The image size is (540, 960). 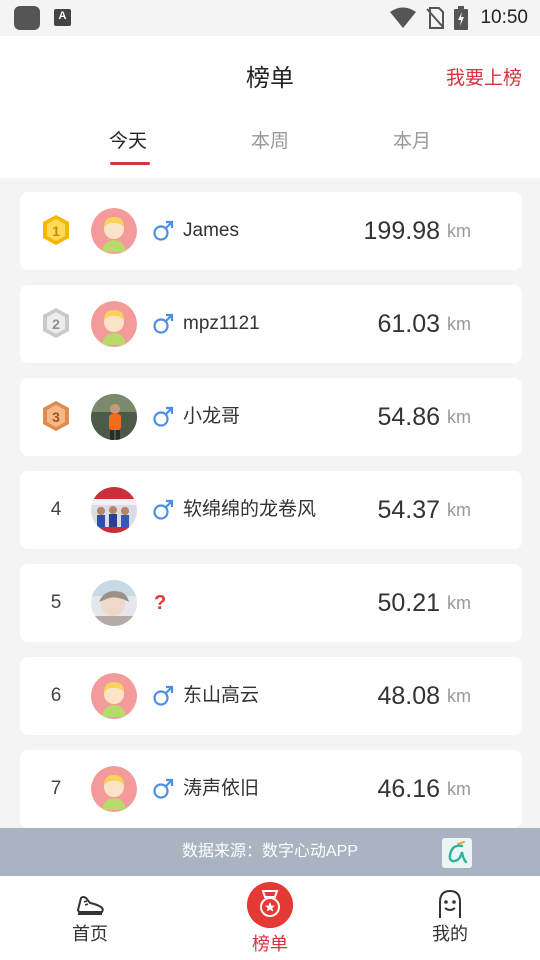 What do you see at coordinates (270, 905) in the screenshot?
I see `medal-icon` at bounding box center [270, 905].